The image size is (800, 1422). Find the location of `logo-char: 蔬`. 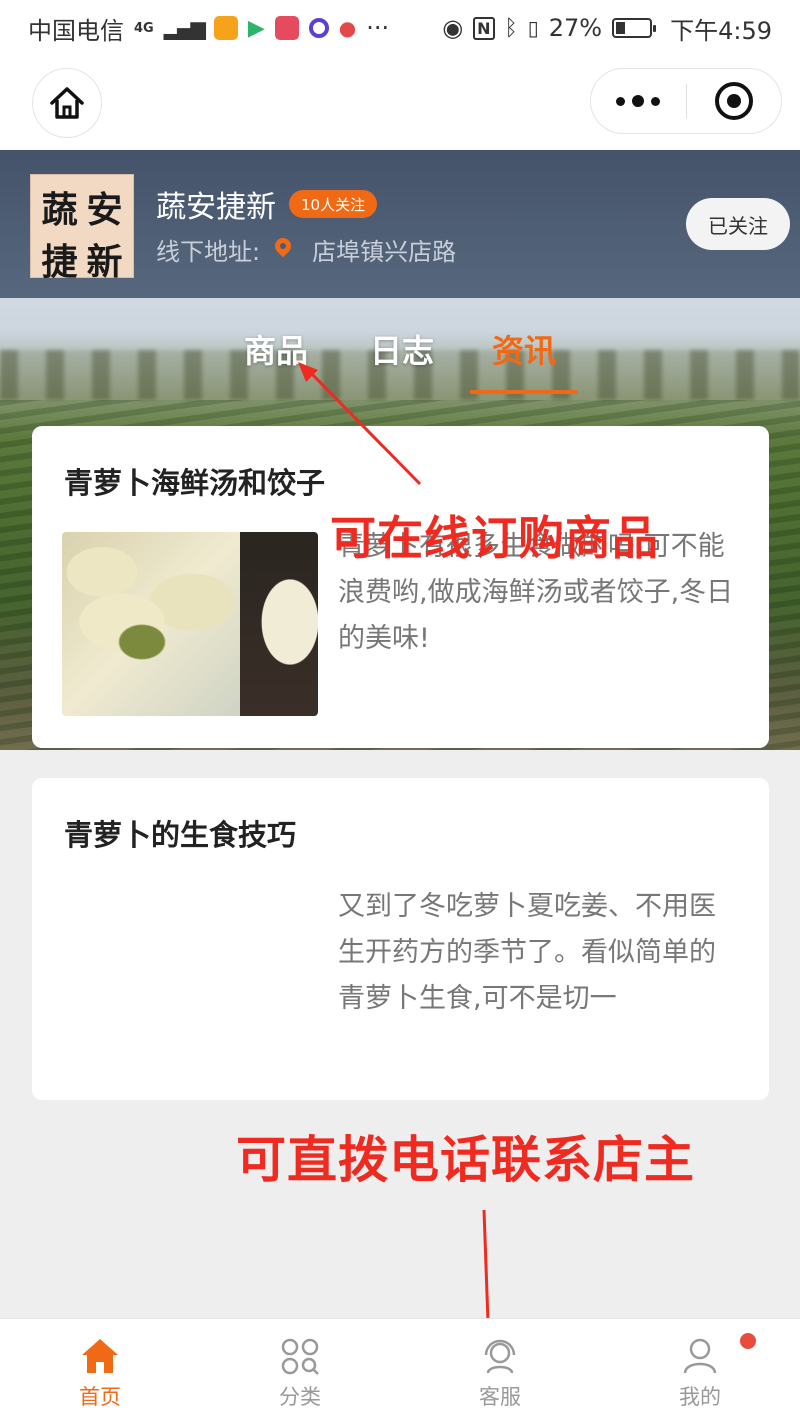

logo-char: 蔬 is located at coordinates (59, 210).